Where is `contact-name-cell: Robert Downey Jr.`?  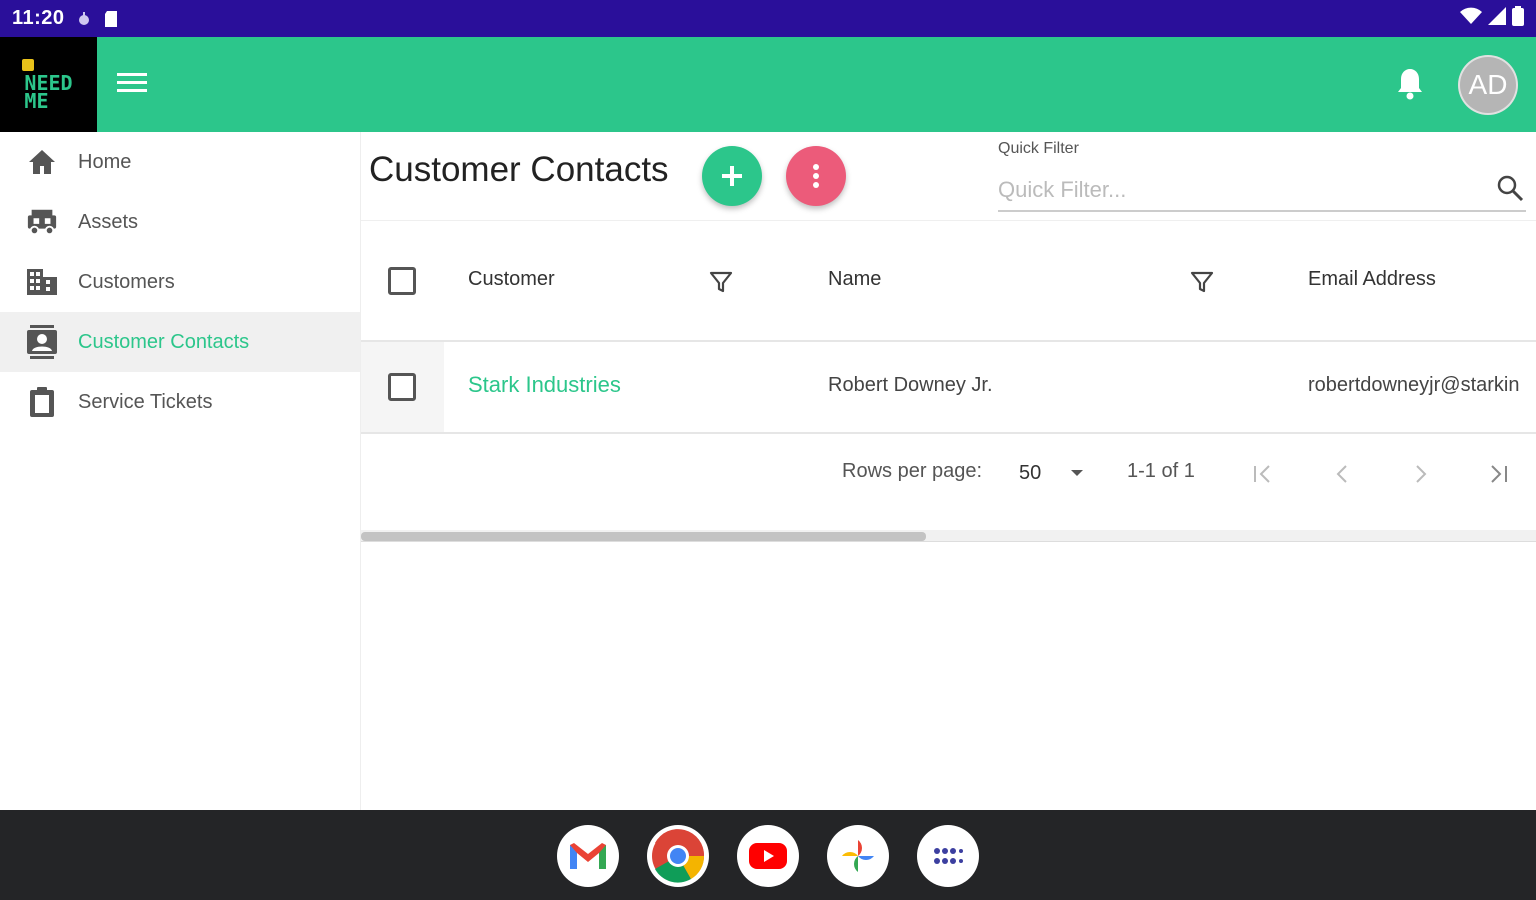 contact-name-cell: Robert Downey Jr. is located at coordinates (910, 385).